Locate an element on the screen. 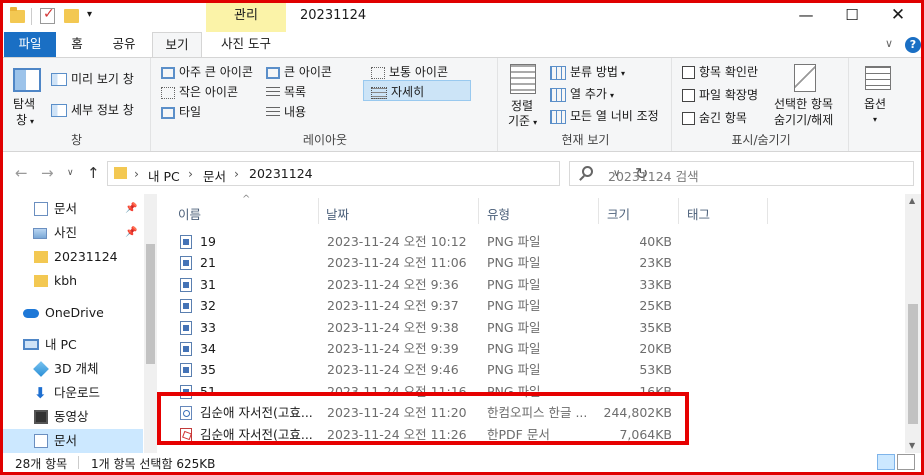  scroll-up-icon: ▲ is located at coordinates (912, 200).